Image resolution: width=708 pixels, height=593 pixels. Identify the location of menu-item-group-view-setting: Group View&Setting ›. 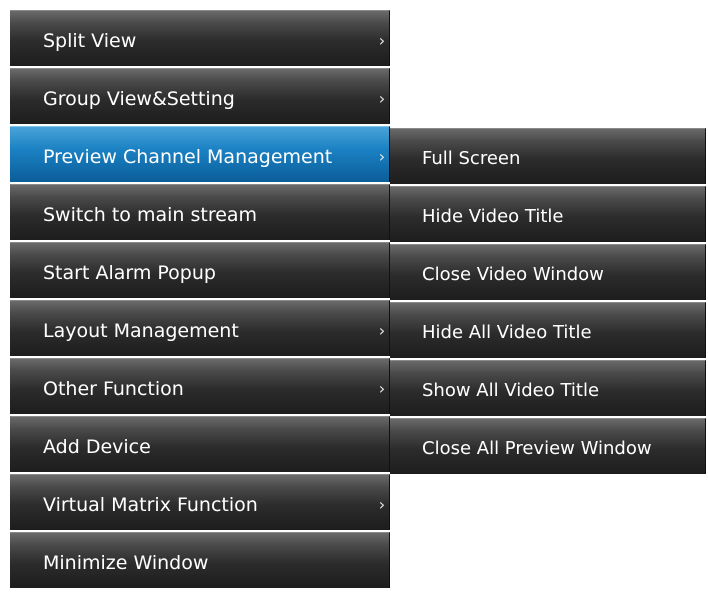
(200, 96).